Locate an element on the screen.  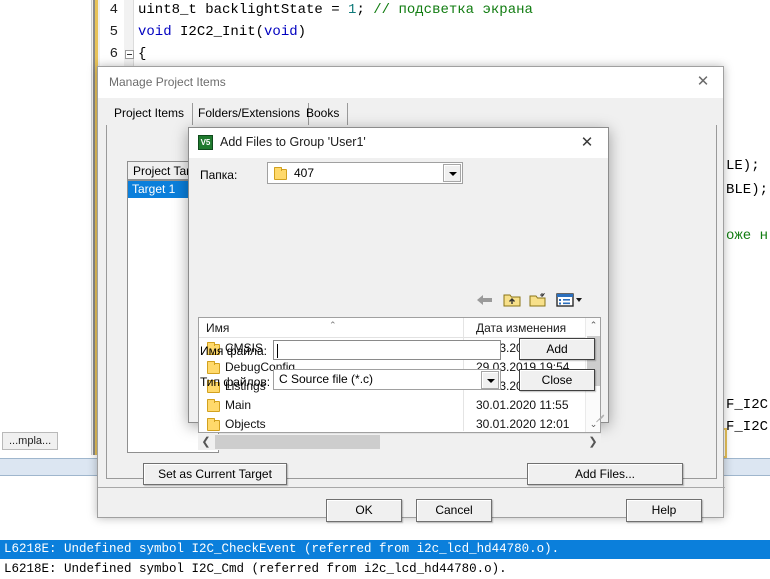
code-line: { is located at coordinates (142, 54).